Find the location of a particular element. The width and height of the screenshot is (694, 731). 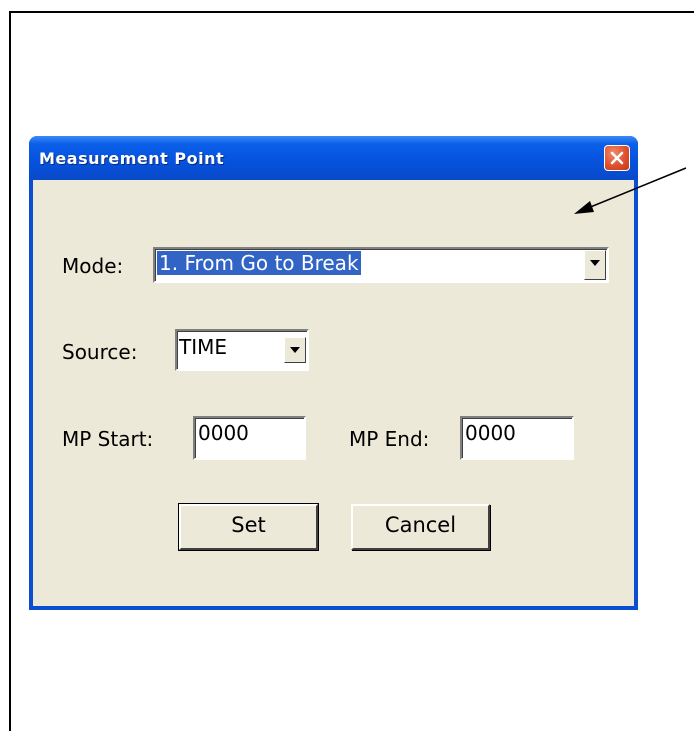

set-button: Set is located at coordinates (248, 527).